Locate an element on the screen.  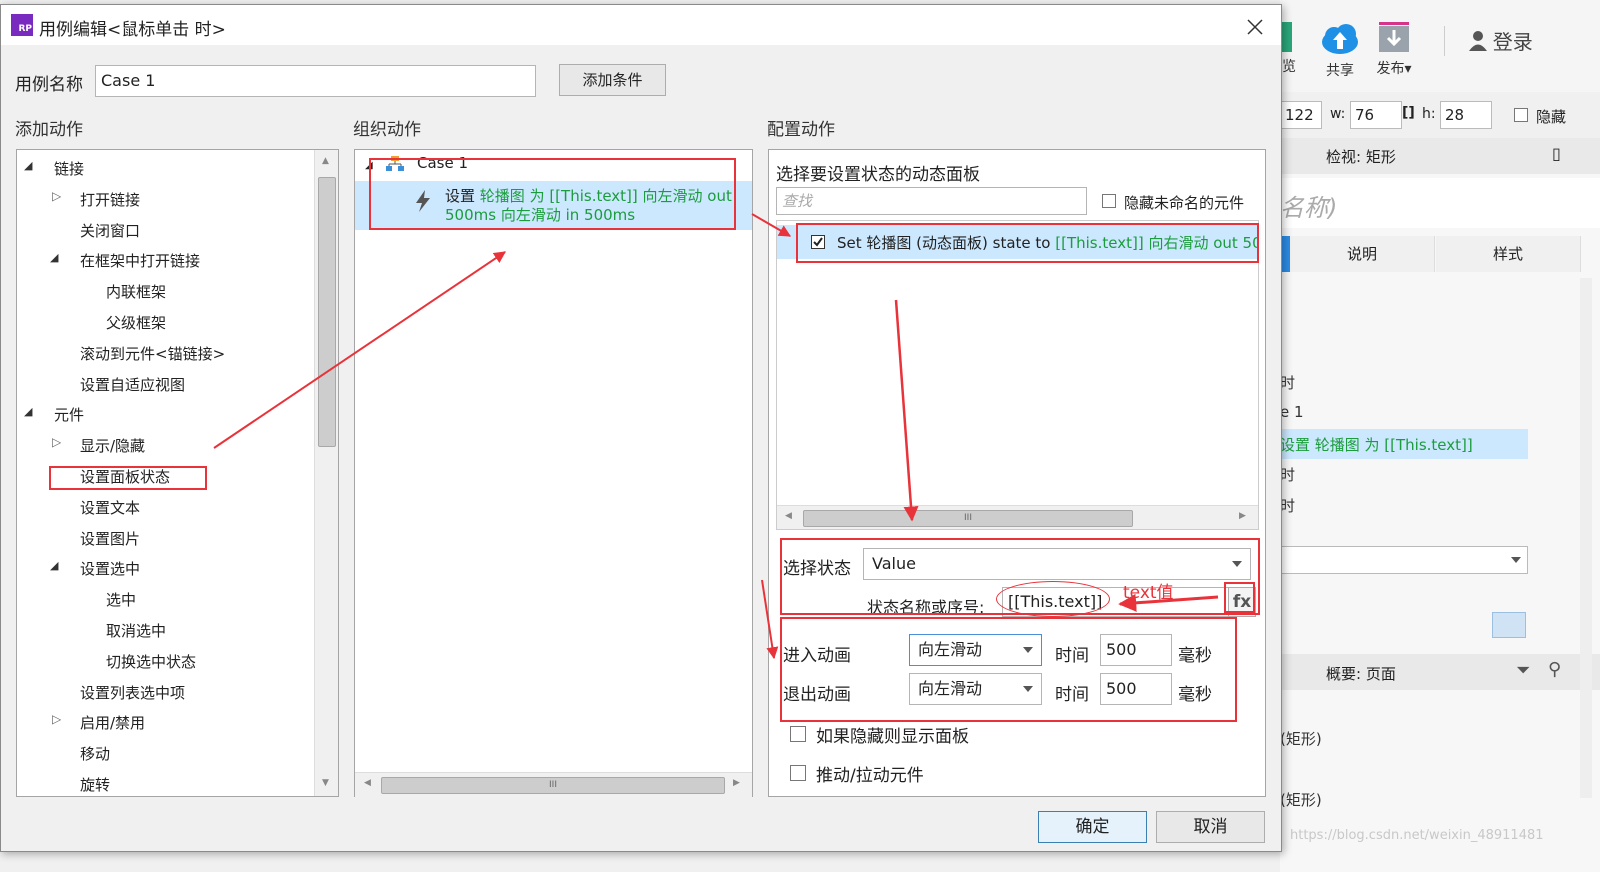
x-field: 122 is located at coordinates (1301, 115).